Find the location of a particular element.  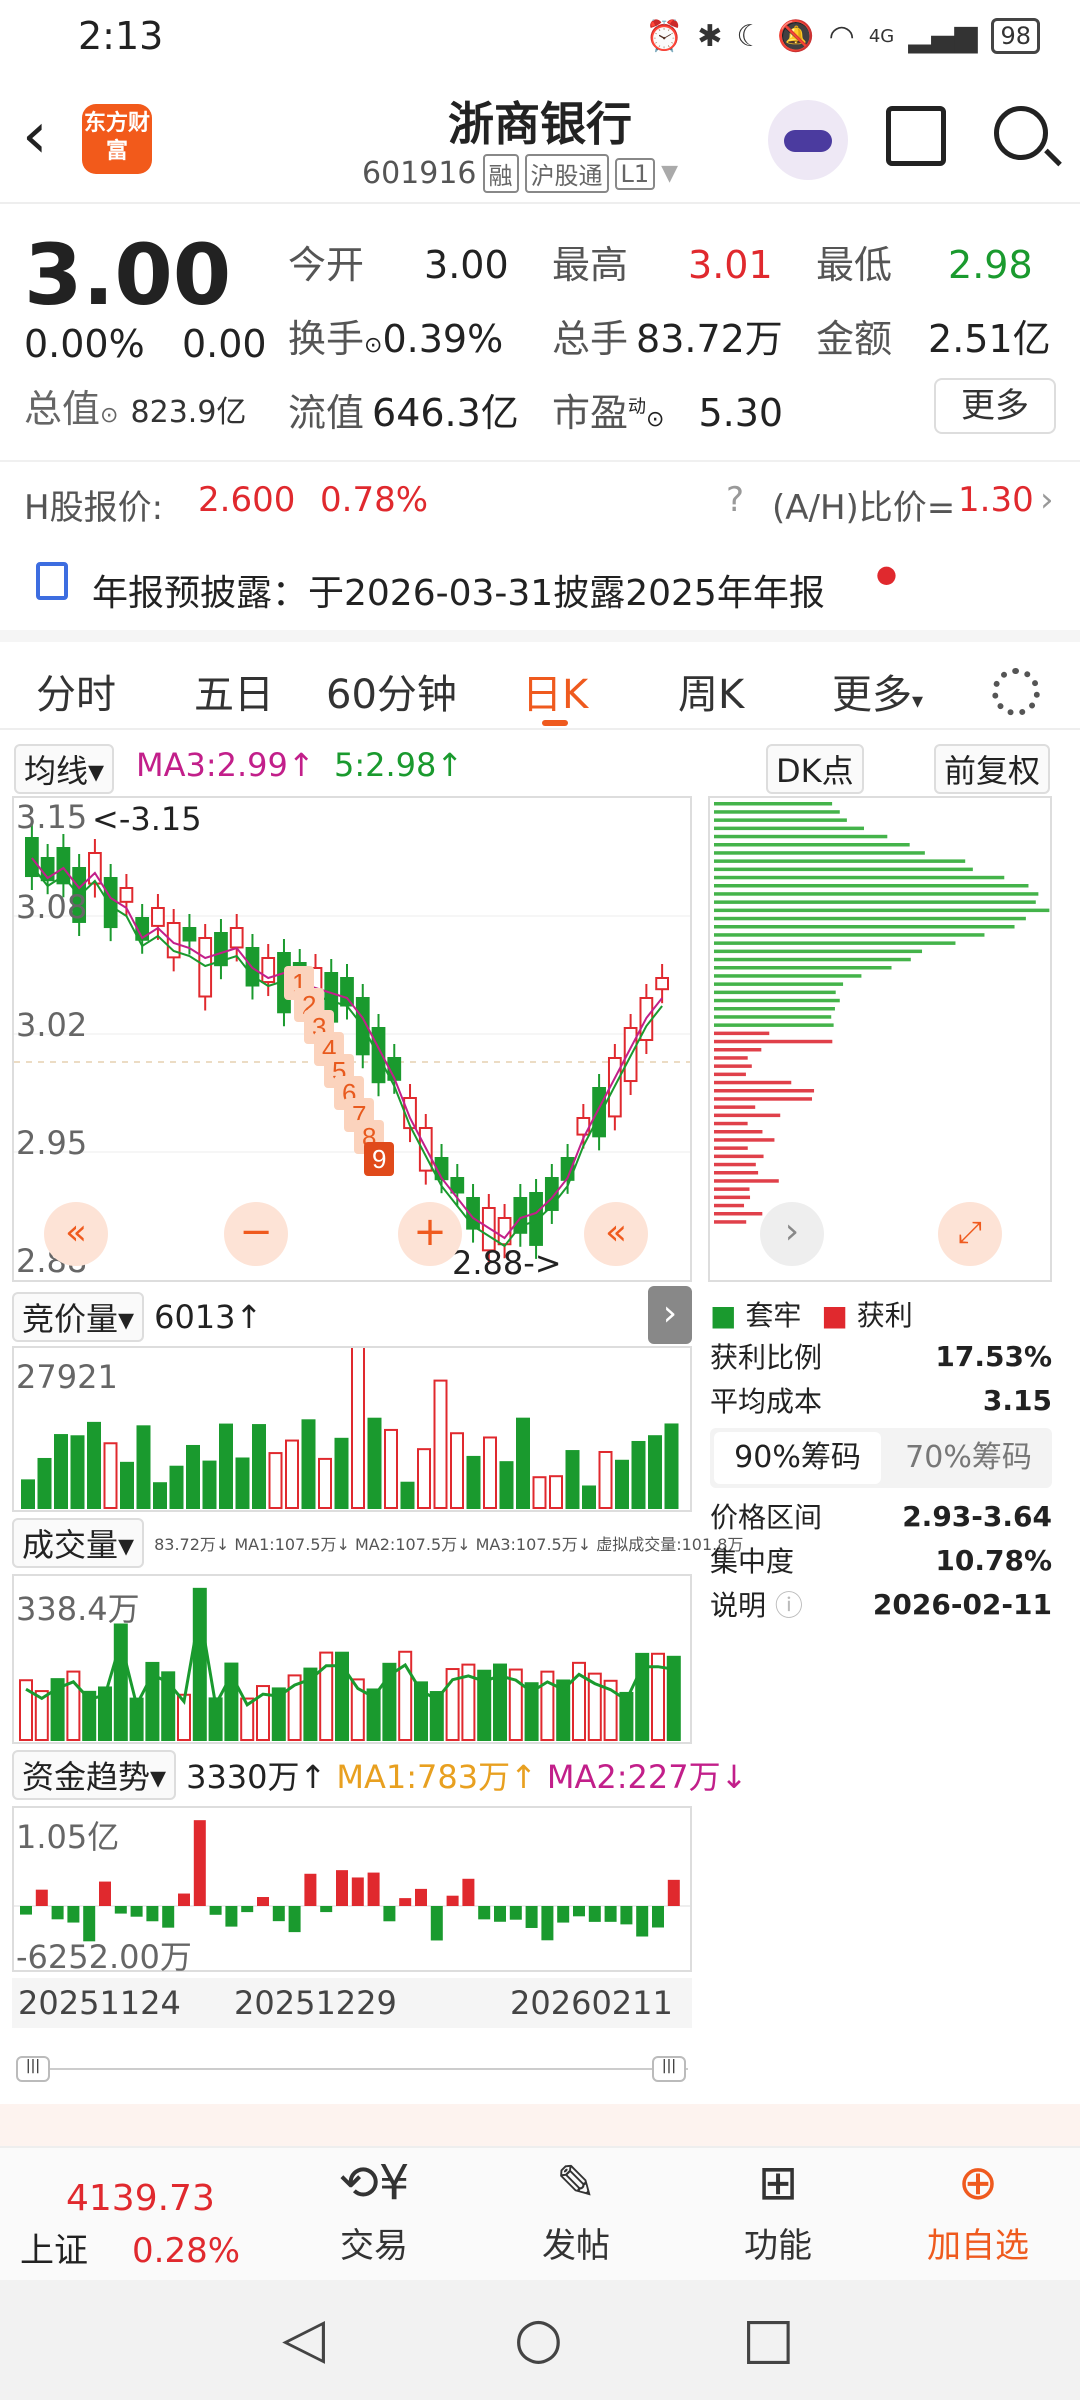

network-label: 4G is located at coordinates (881, 36).